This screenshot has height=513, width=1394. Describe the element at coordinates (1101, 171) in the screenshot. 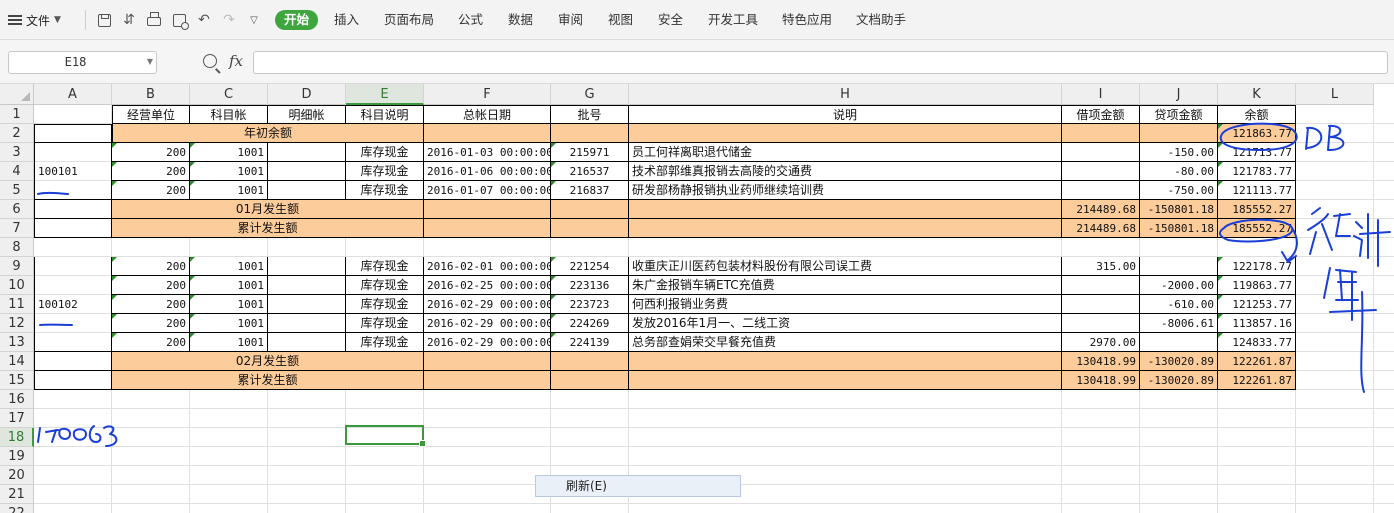

I see `debit-cell` at that location.